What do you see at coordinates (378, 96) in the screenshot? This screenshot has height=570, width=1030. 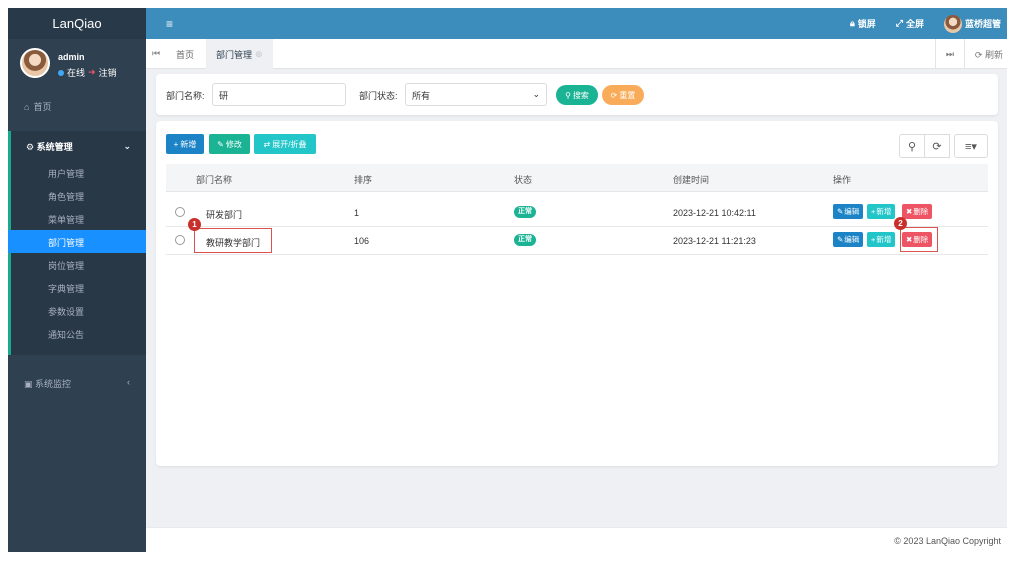 I see `dept-status-label: 部门状态:` at bounding box center [378, 96].